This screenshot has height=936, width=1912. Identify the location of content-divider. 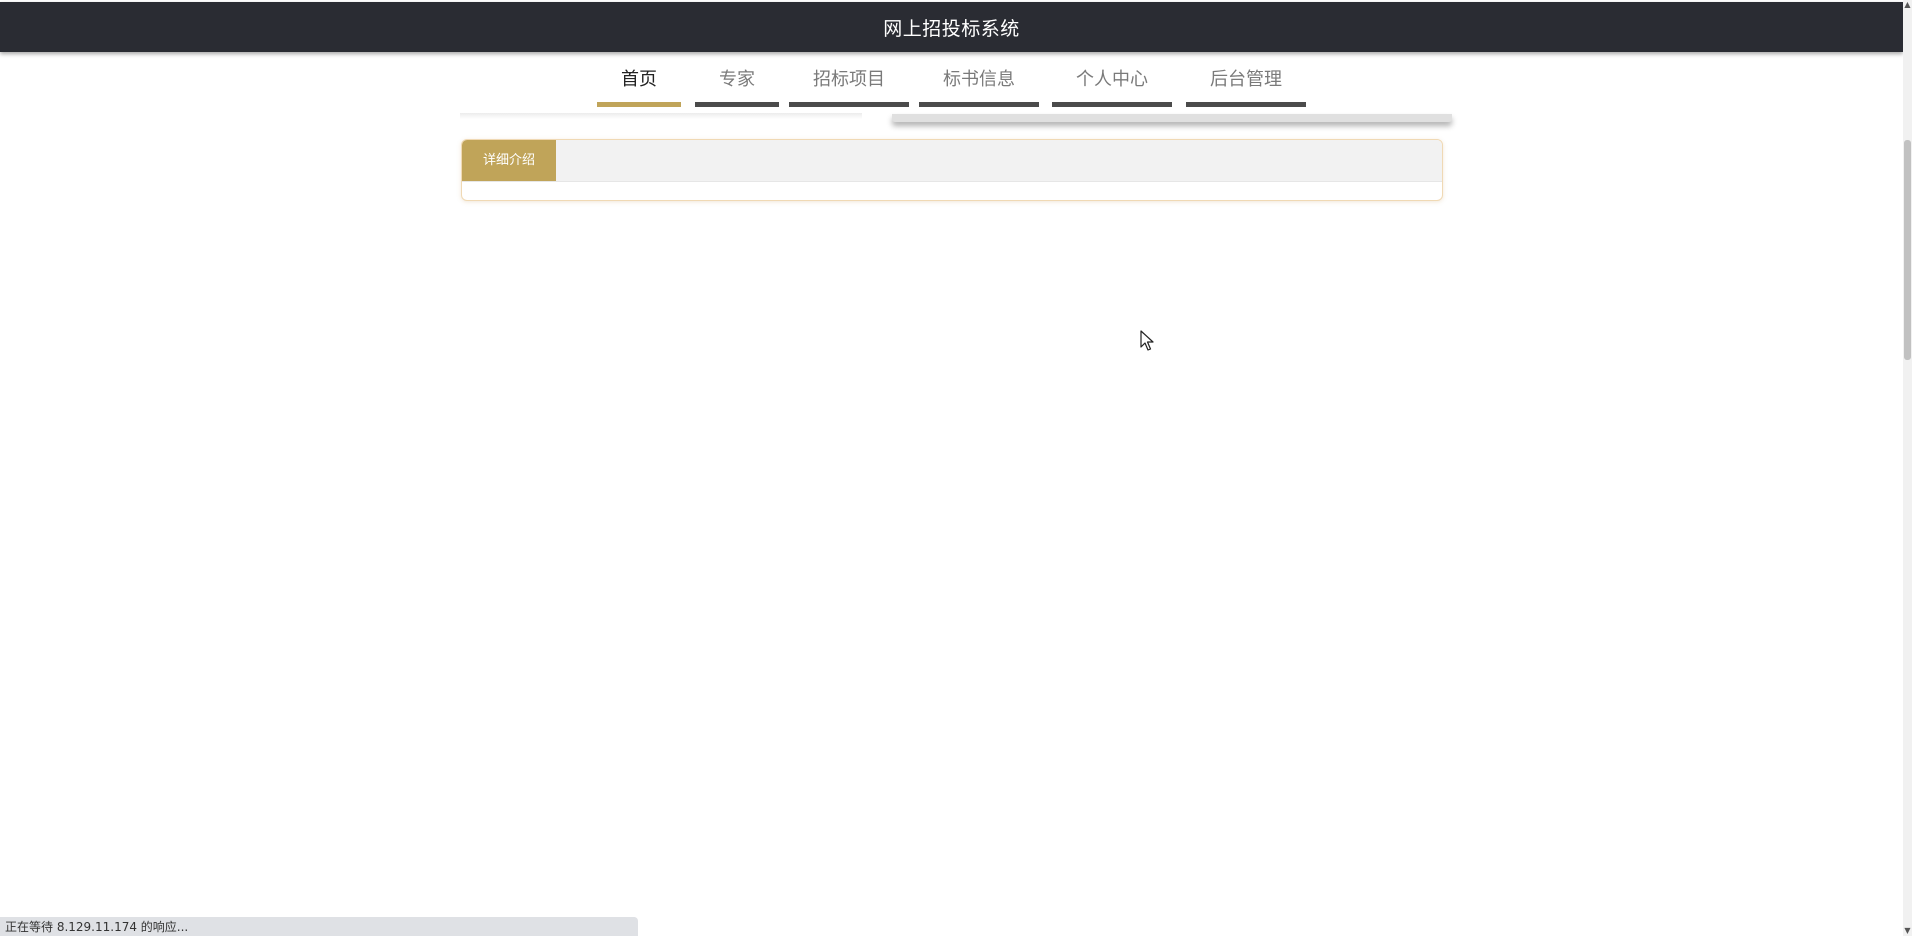
(661, 116).